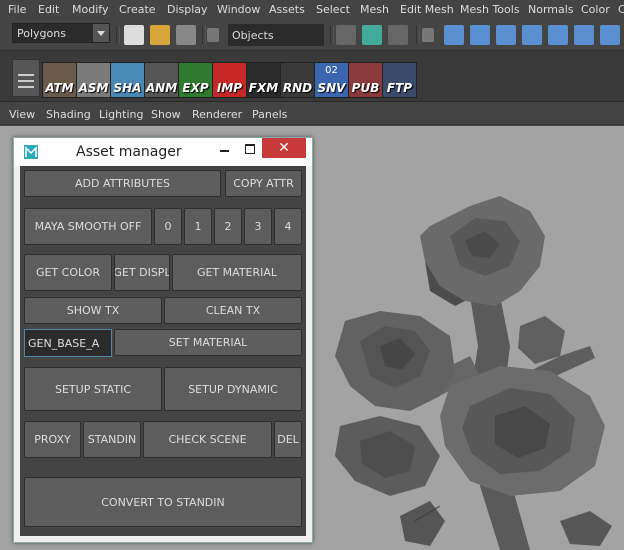  What do you see at coordinates (163, 502) in the screenshot?
I see `convert-to-standin-button: CONVERT TO STANDIN` at bounding box center [163, 502].